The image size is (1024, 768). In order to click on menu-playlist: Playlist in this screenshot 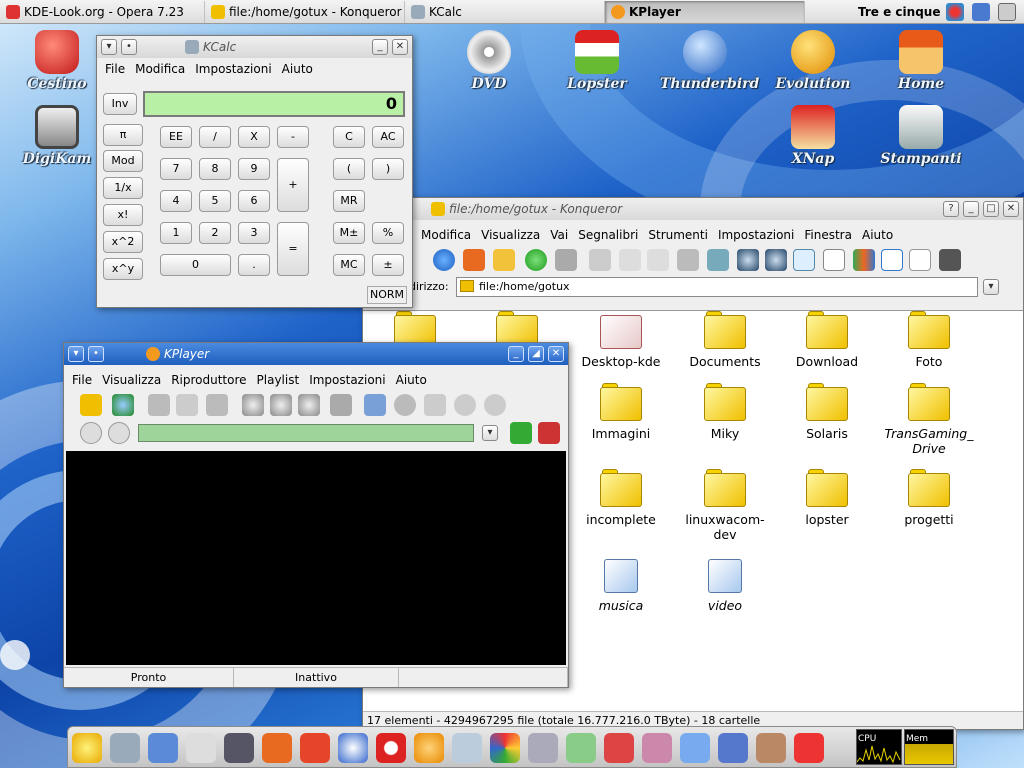, I will do `click(278, 380)`.